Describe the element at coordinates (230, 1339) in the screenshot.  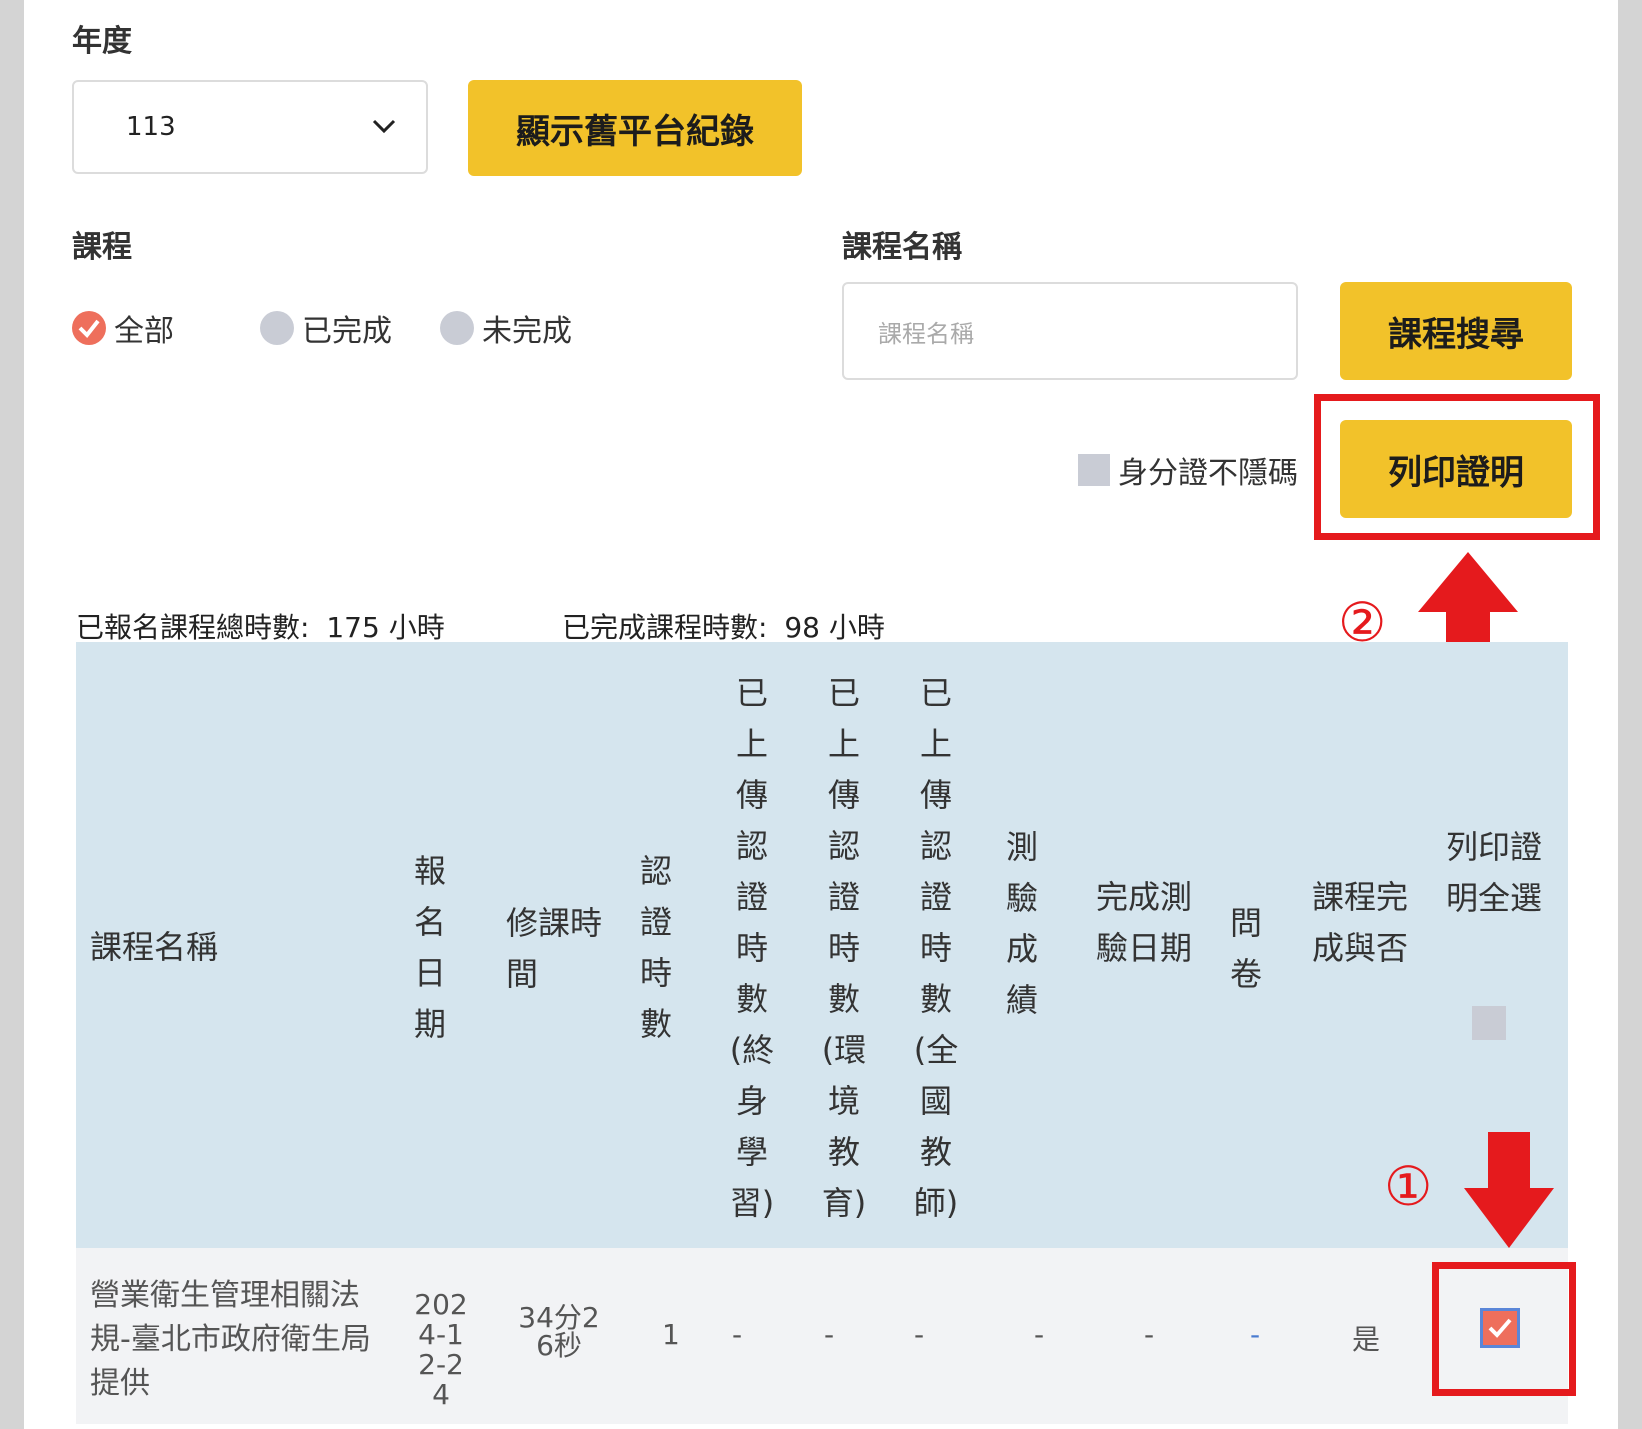
I see `td-course-name: 營業衛生管理相關法規-臺北市政府衛生局提供` at that location.